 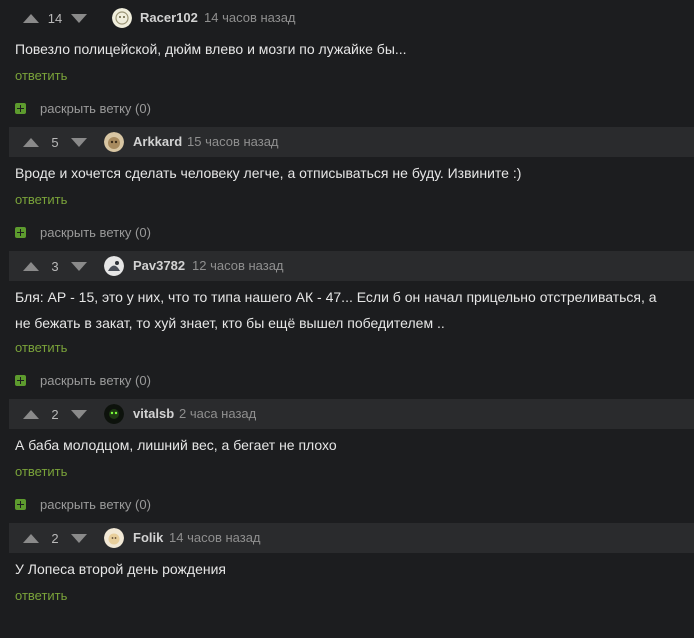 I want to click on vote-count: 14, so click(x=55, y=18).